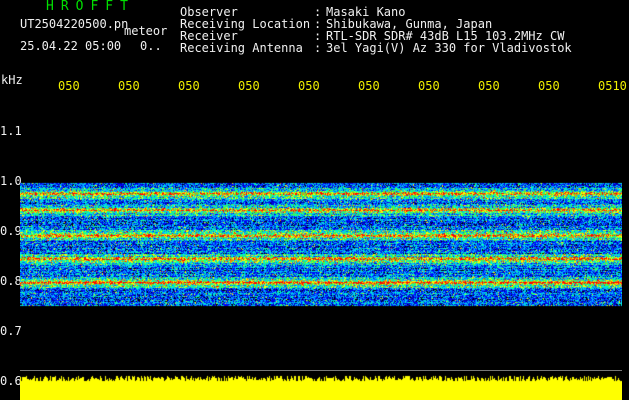 This screenshot has width=629, height=400. What do you see at coordinates (318, 48) in the screenshot?
I see `colon: :` at bounding box center [318, 48].